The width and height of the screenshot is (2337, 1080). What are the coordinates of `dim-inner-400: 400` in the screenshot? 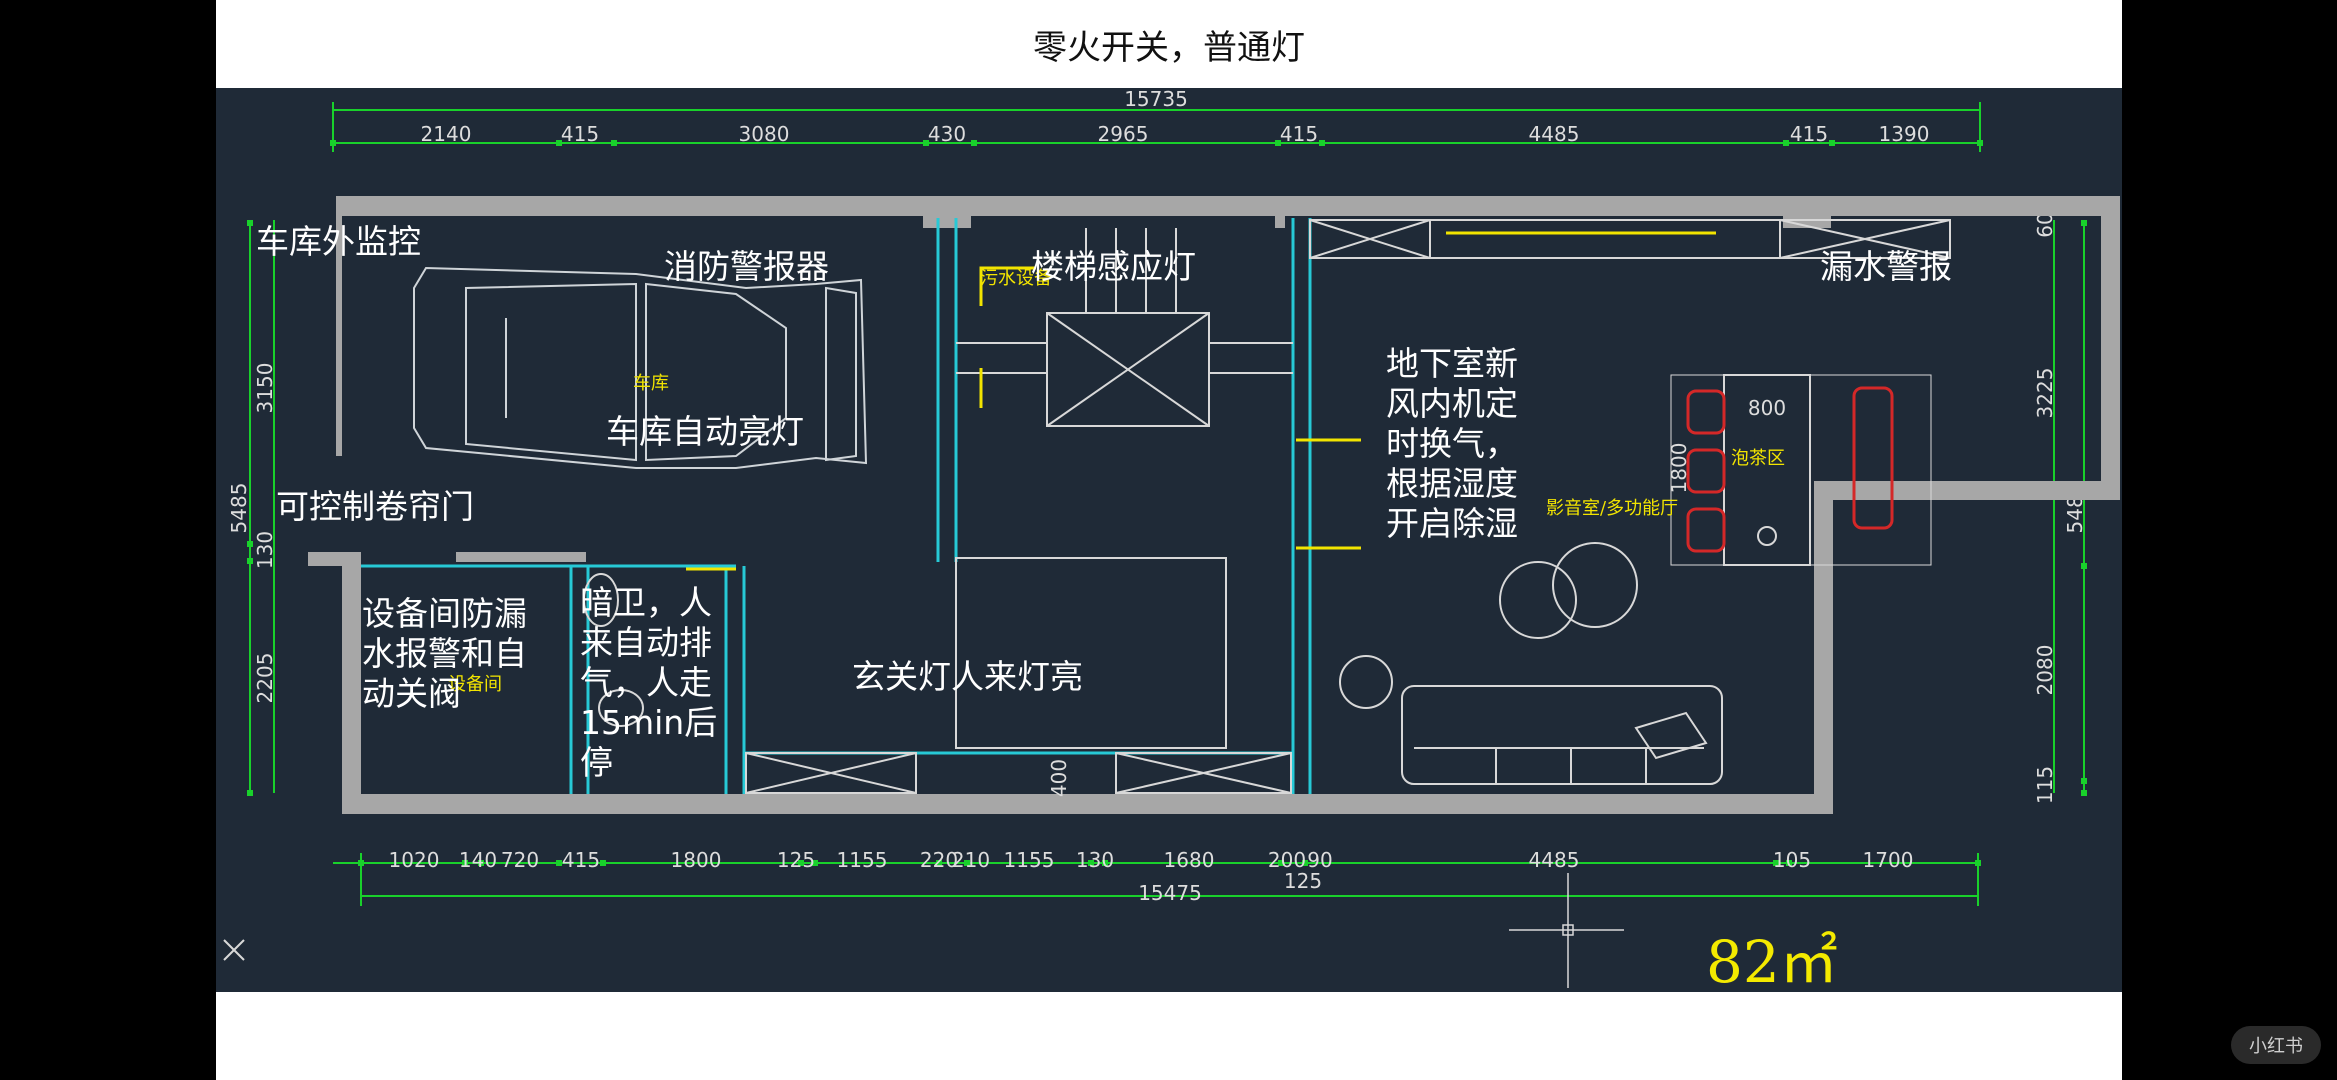 It's located at (1059, 778).